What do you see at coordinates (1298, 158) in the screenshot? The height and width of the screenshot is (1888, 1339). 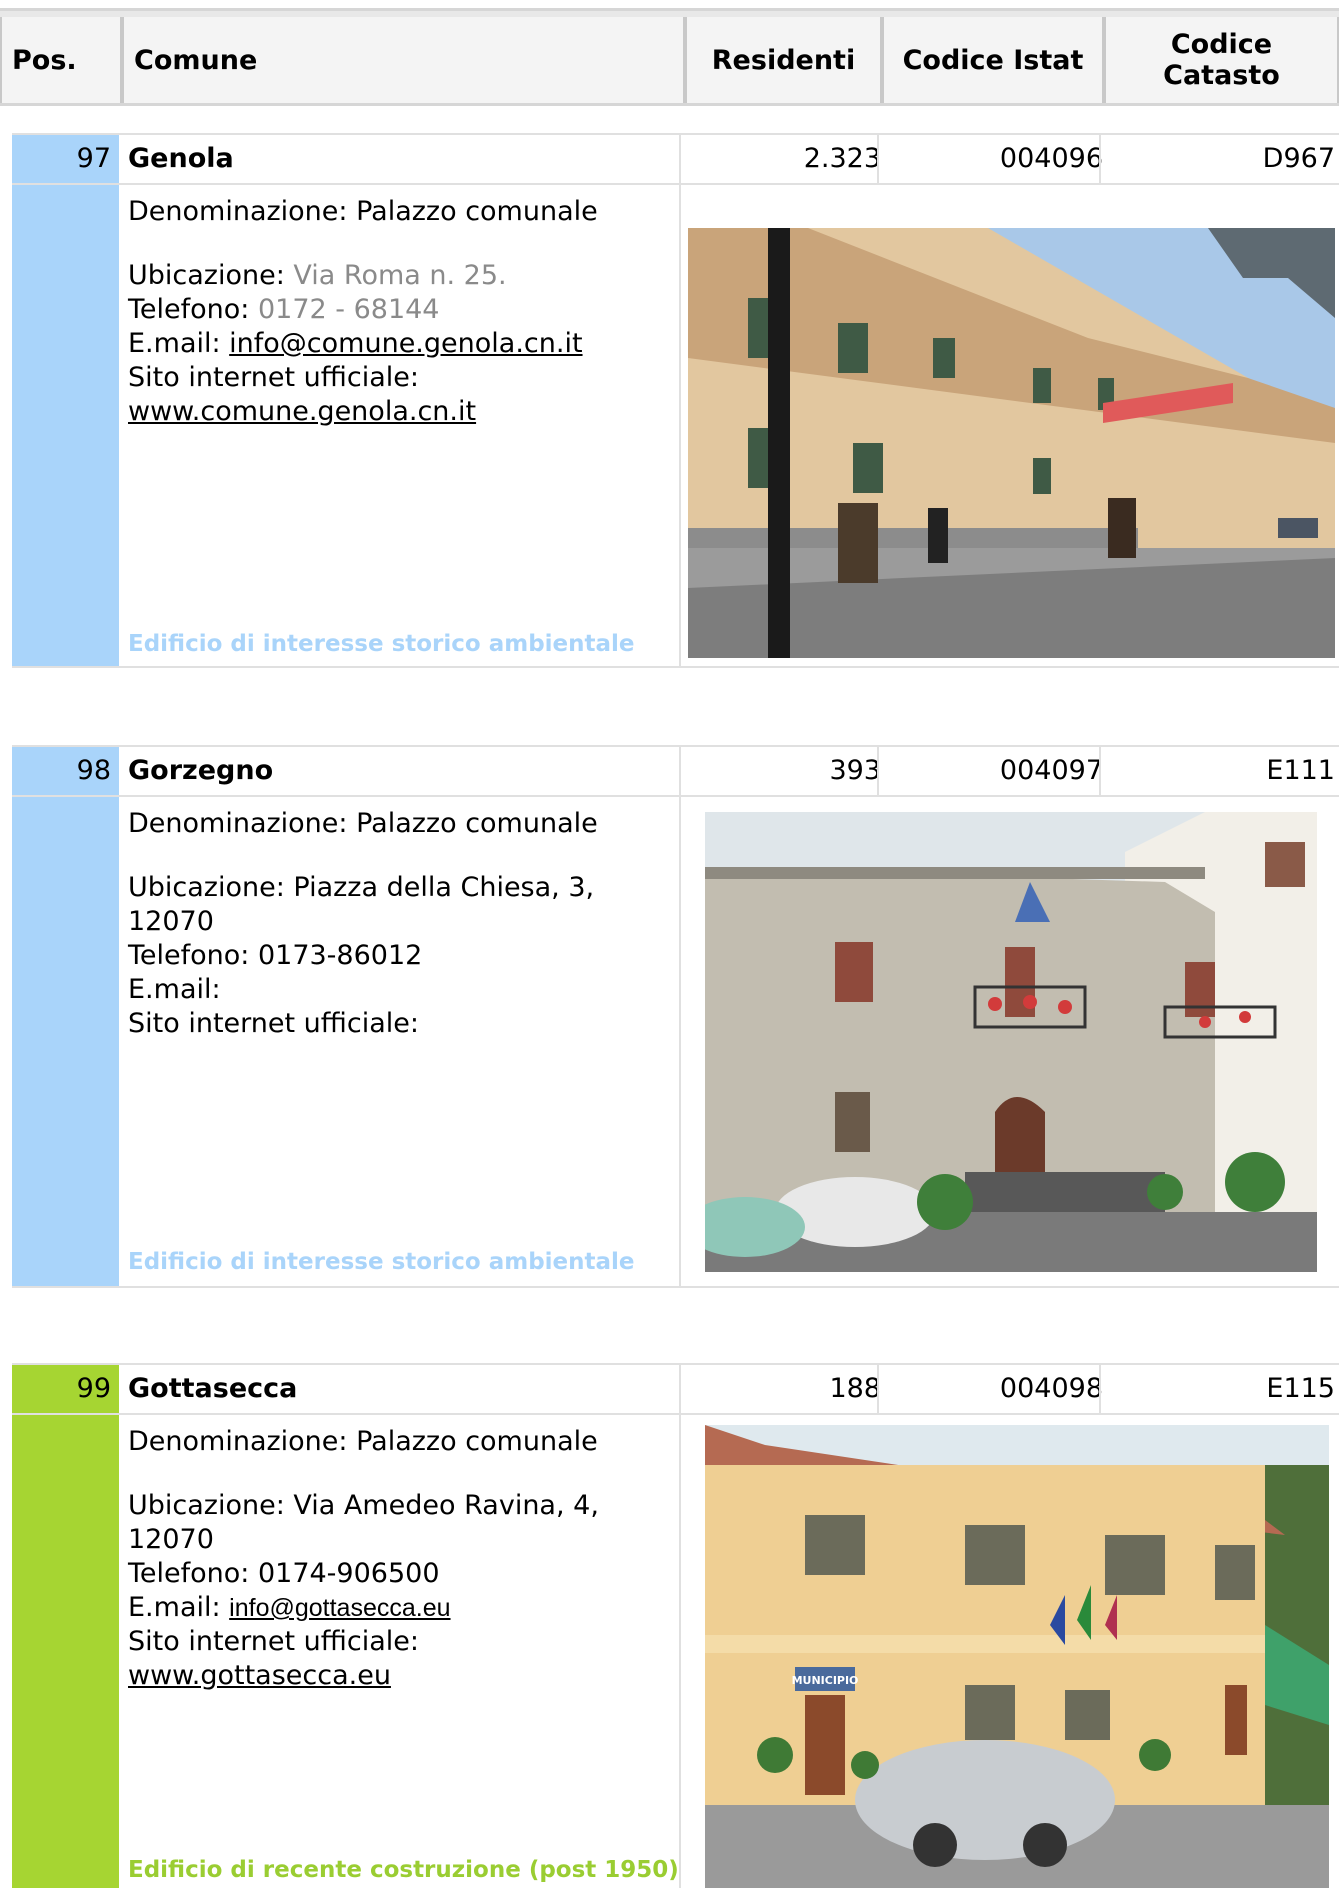 I see `catasto-value: D967` at bounding box center [1298, 158].